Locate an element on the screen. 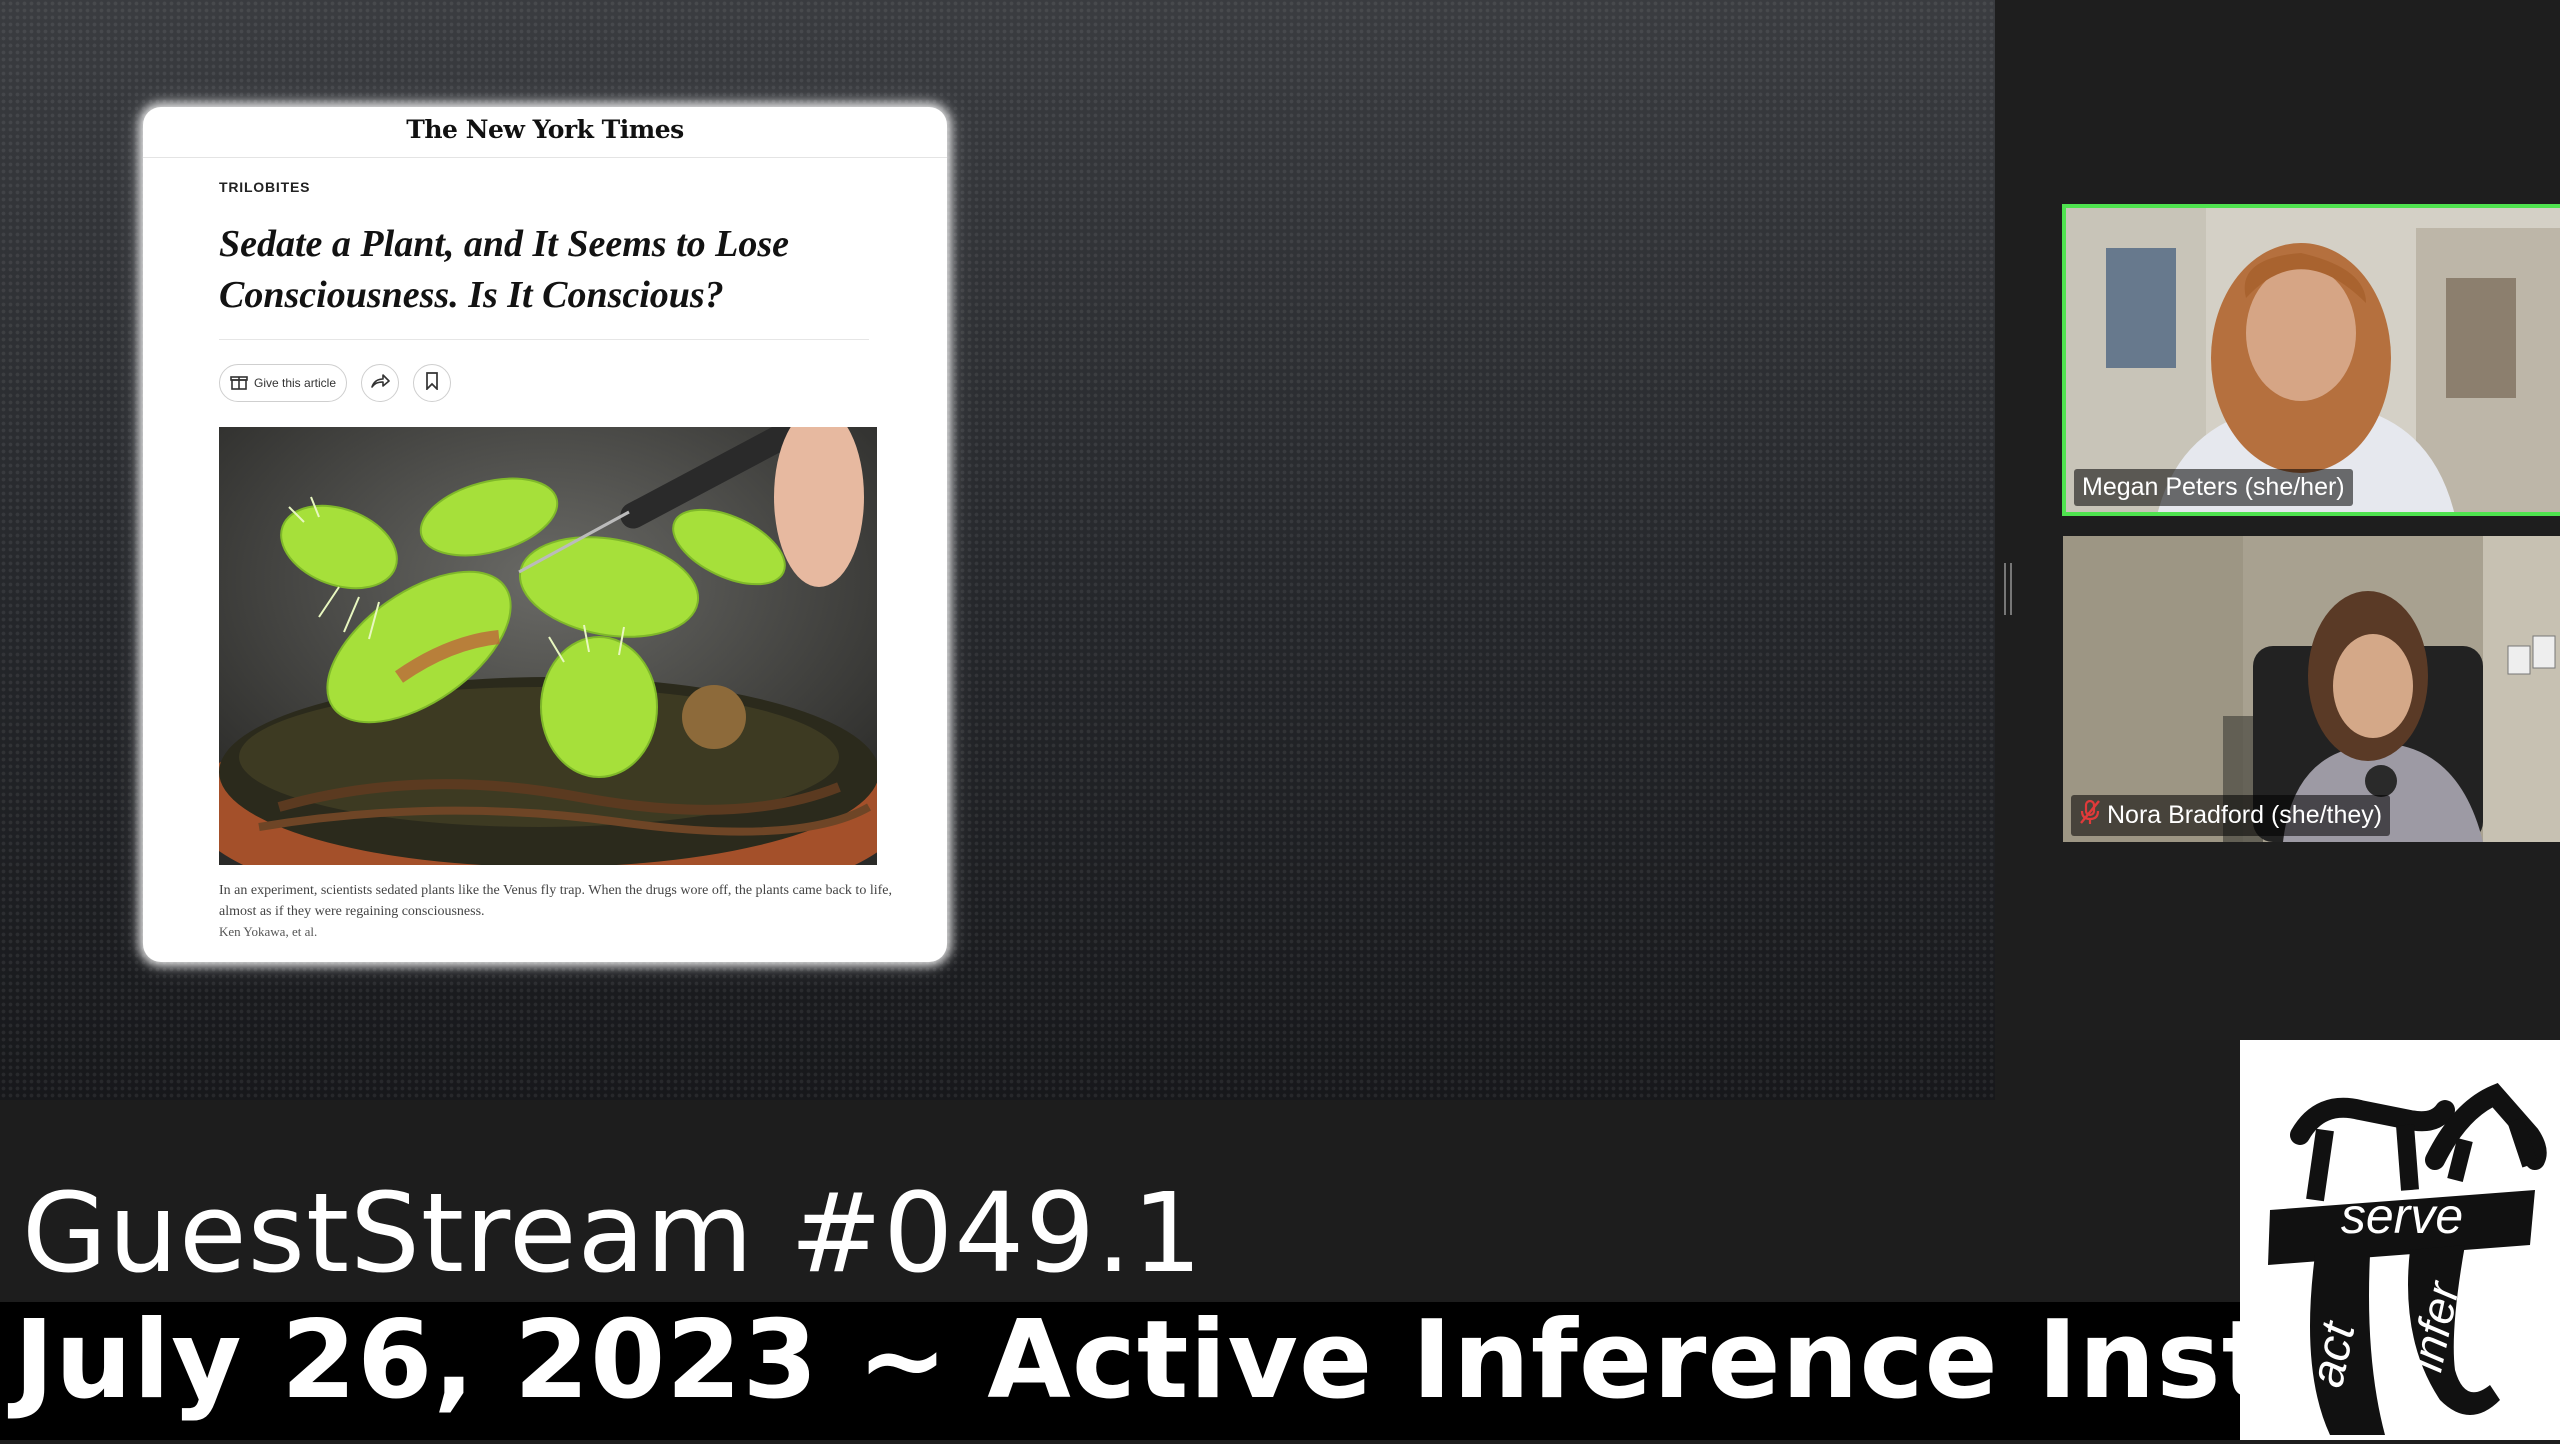 This screenshot has width=2560, height=1444. share-arrow-icon is located at coordinates (380, 383).